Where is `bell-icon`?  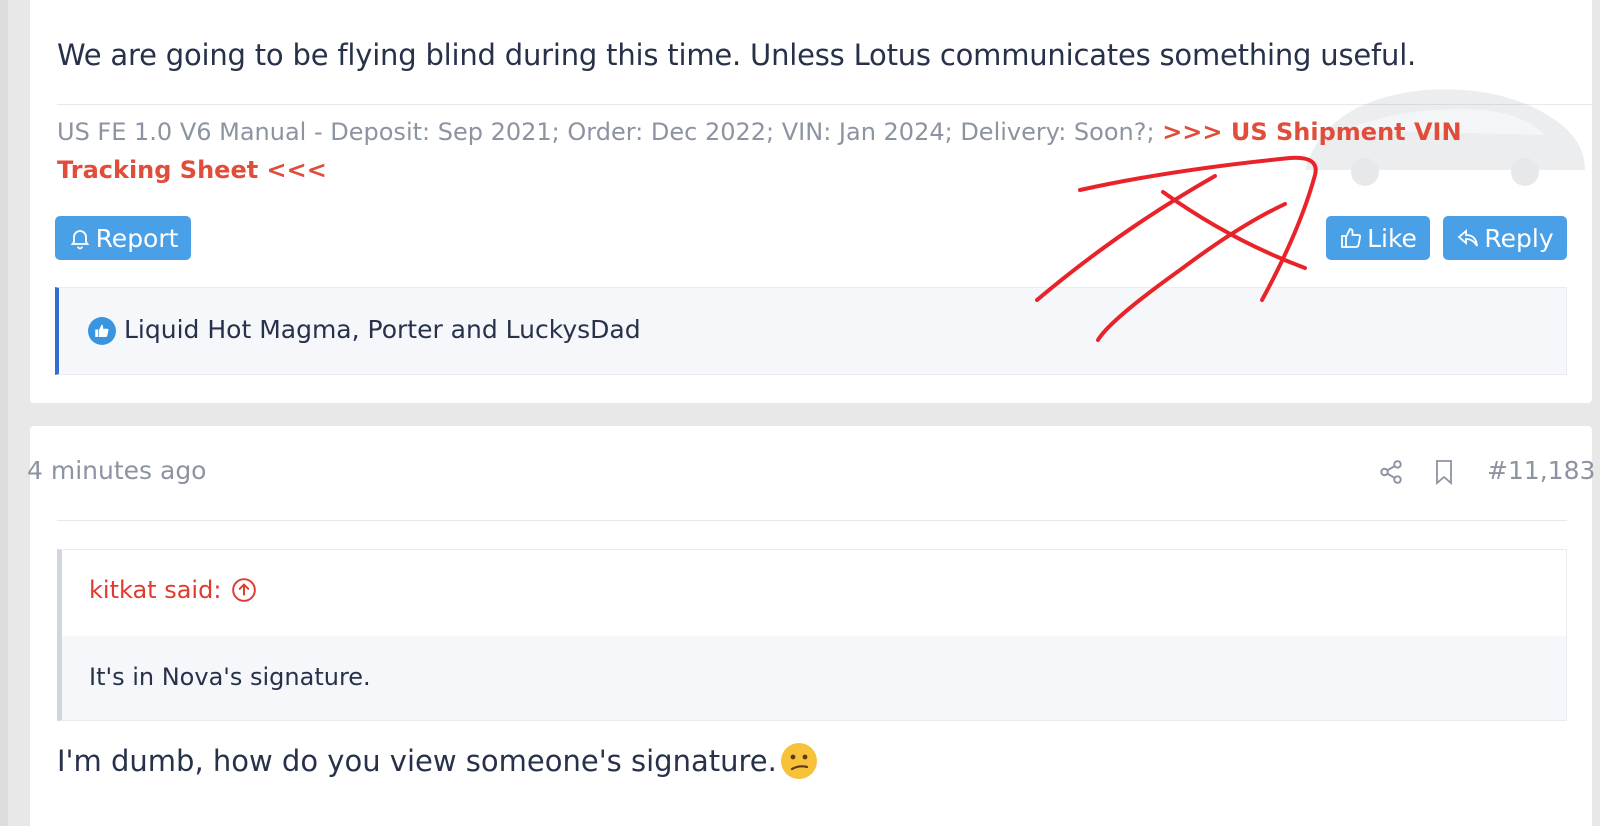 bell-icon is located at coordinates (79, 240).